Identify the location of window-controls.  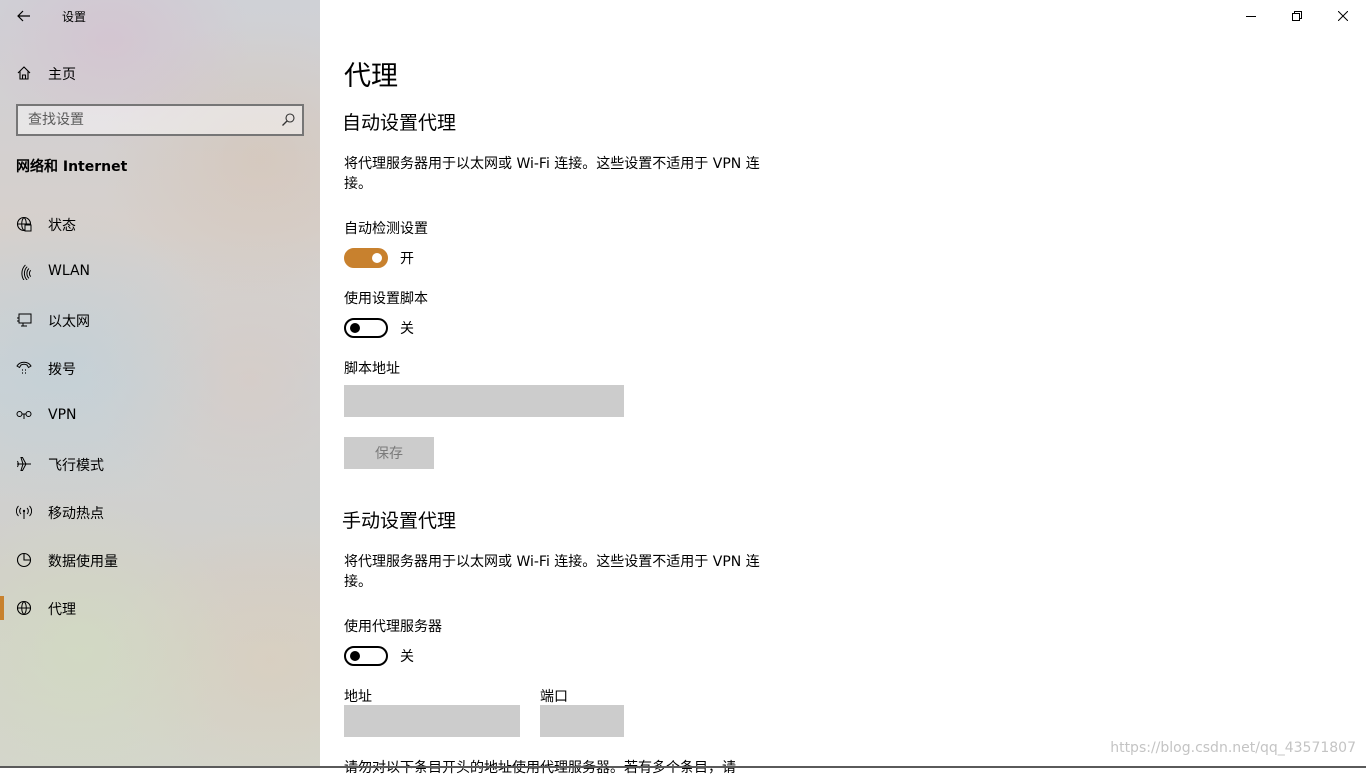
(1297, 16).